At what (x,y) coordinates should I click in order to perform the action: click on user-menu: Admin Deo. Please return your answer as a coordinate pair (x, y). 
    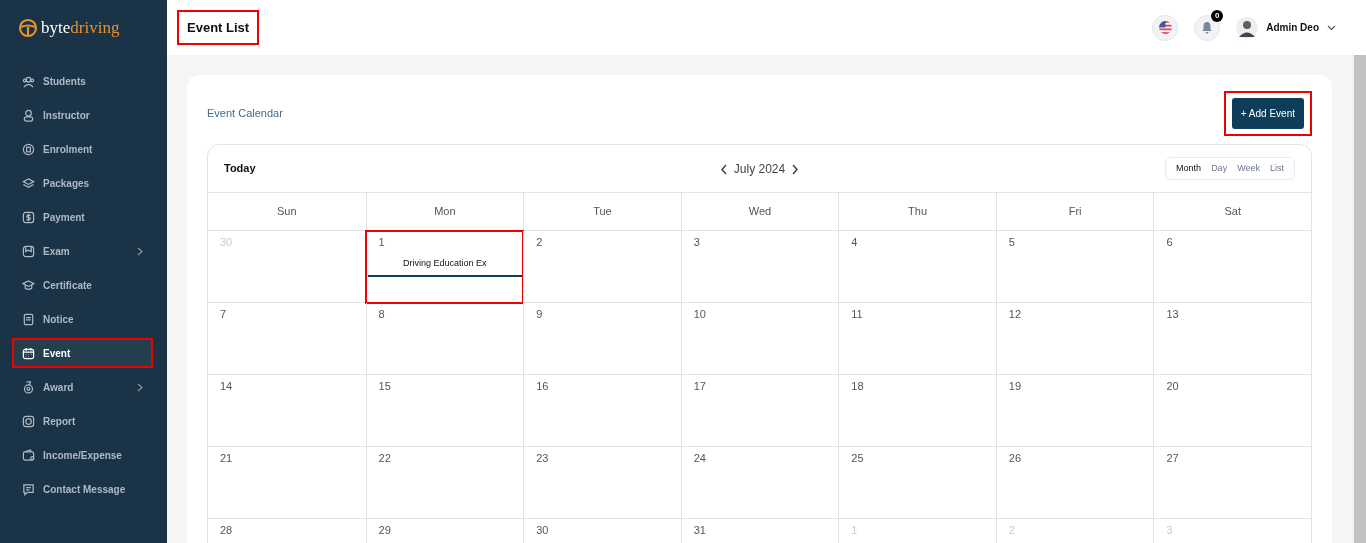
    Looking at the image, I should click on (1286, 27).